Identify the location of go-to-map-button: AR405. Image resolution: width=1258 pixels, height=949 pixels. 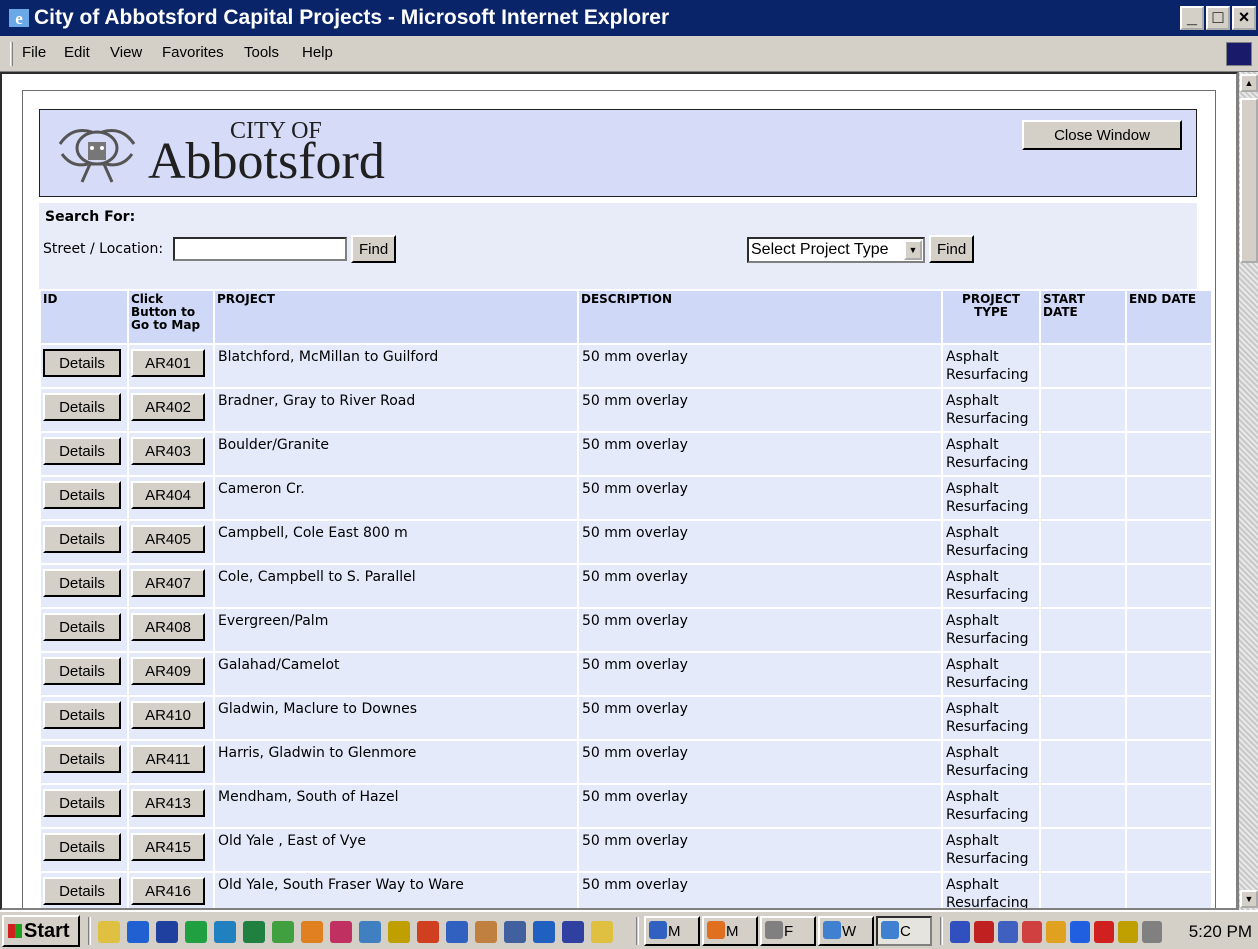
(168, 539).